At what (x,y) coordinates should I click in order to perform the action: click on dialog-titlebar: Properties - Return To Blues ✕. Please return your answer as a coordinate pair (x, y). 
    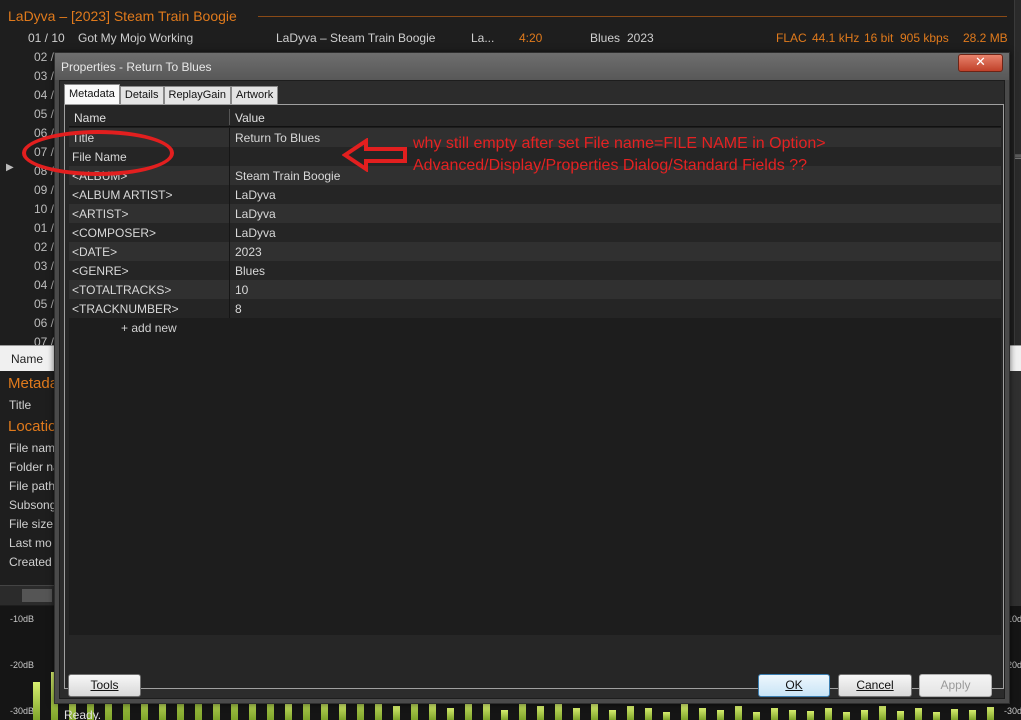
    Looking at the image, I should click on (532, 66).